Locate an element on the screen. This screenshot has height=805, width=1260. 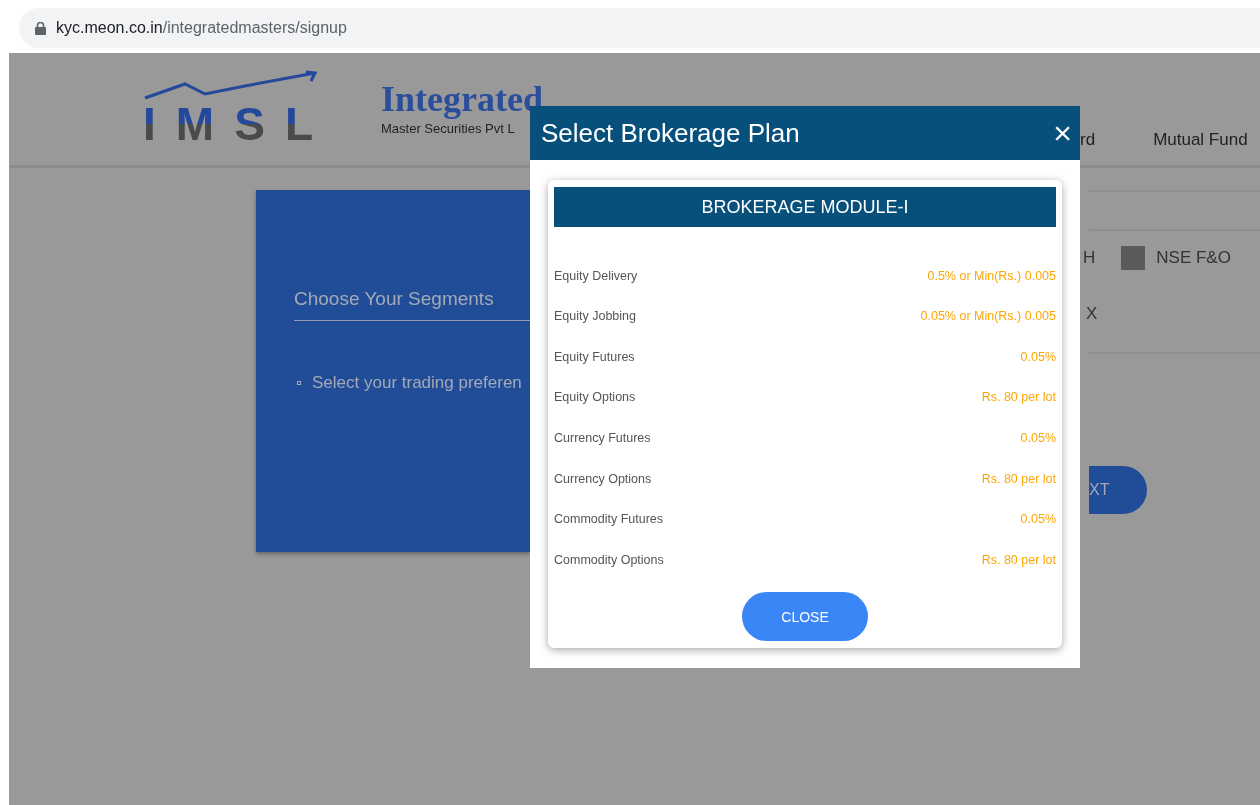
url-text: kyc.meon.co.in/integratedmasters/signup is located at coordinates (201, 28).